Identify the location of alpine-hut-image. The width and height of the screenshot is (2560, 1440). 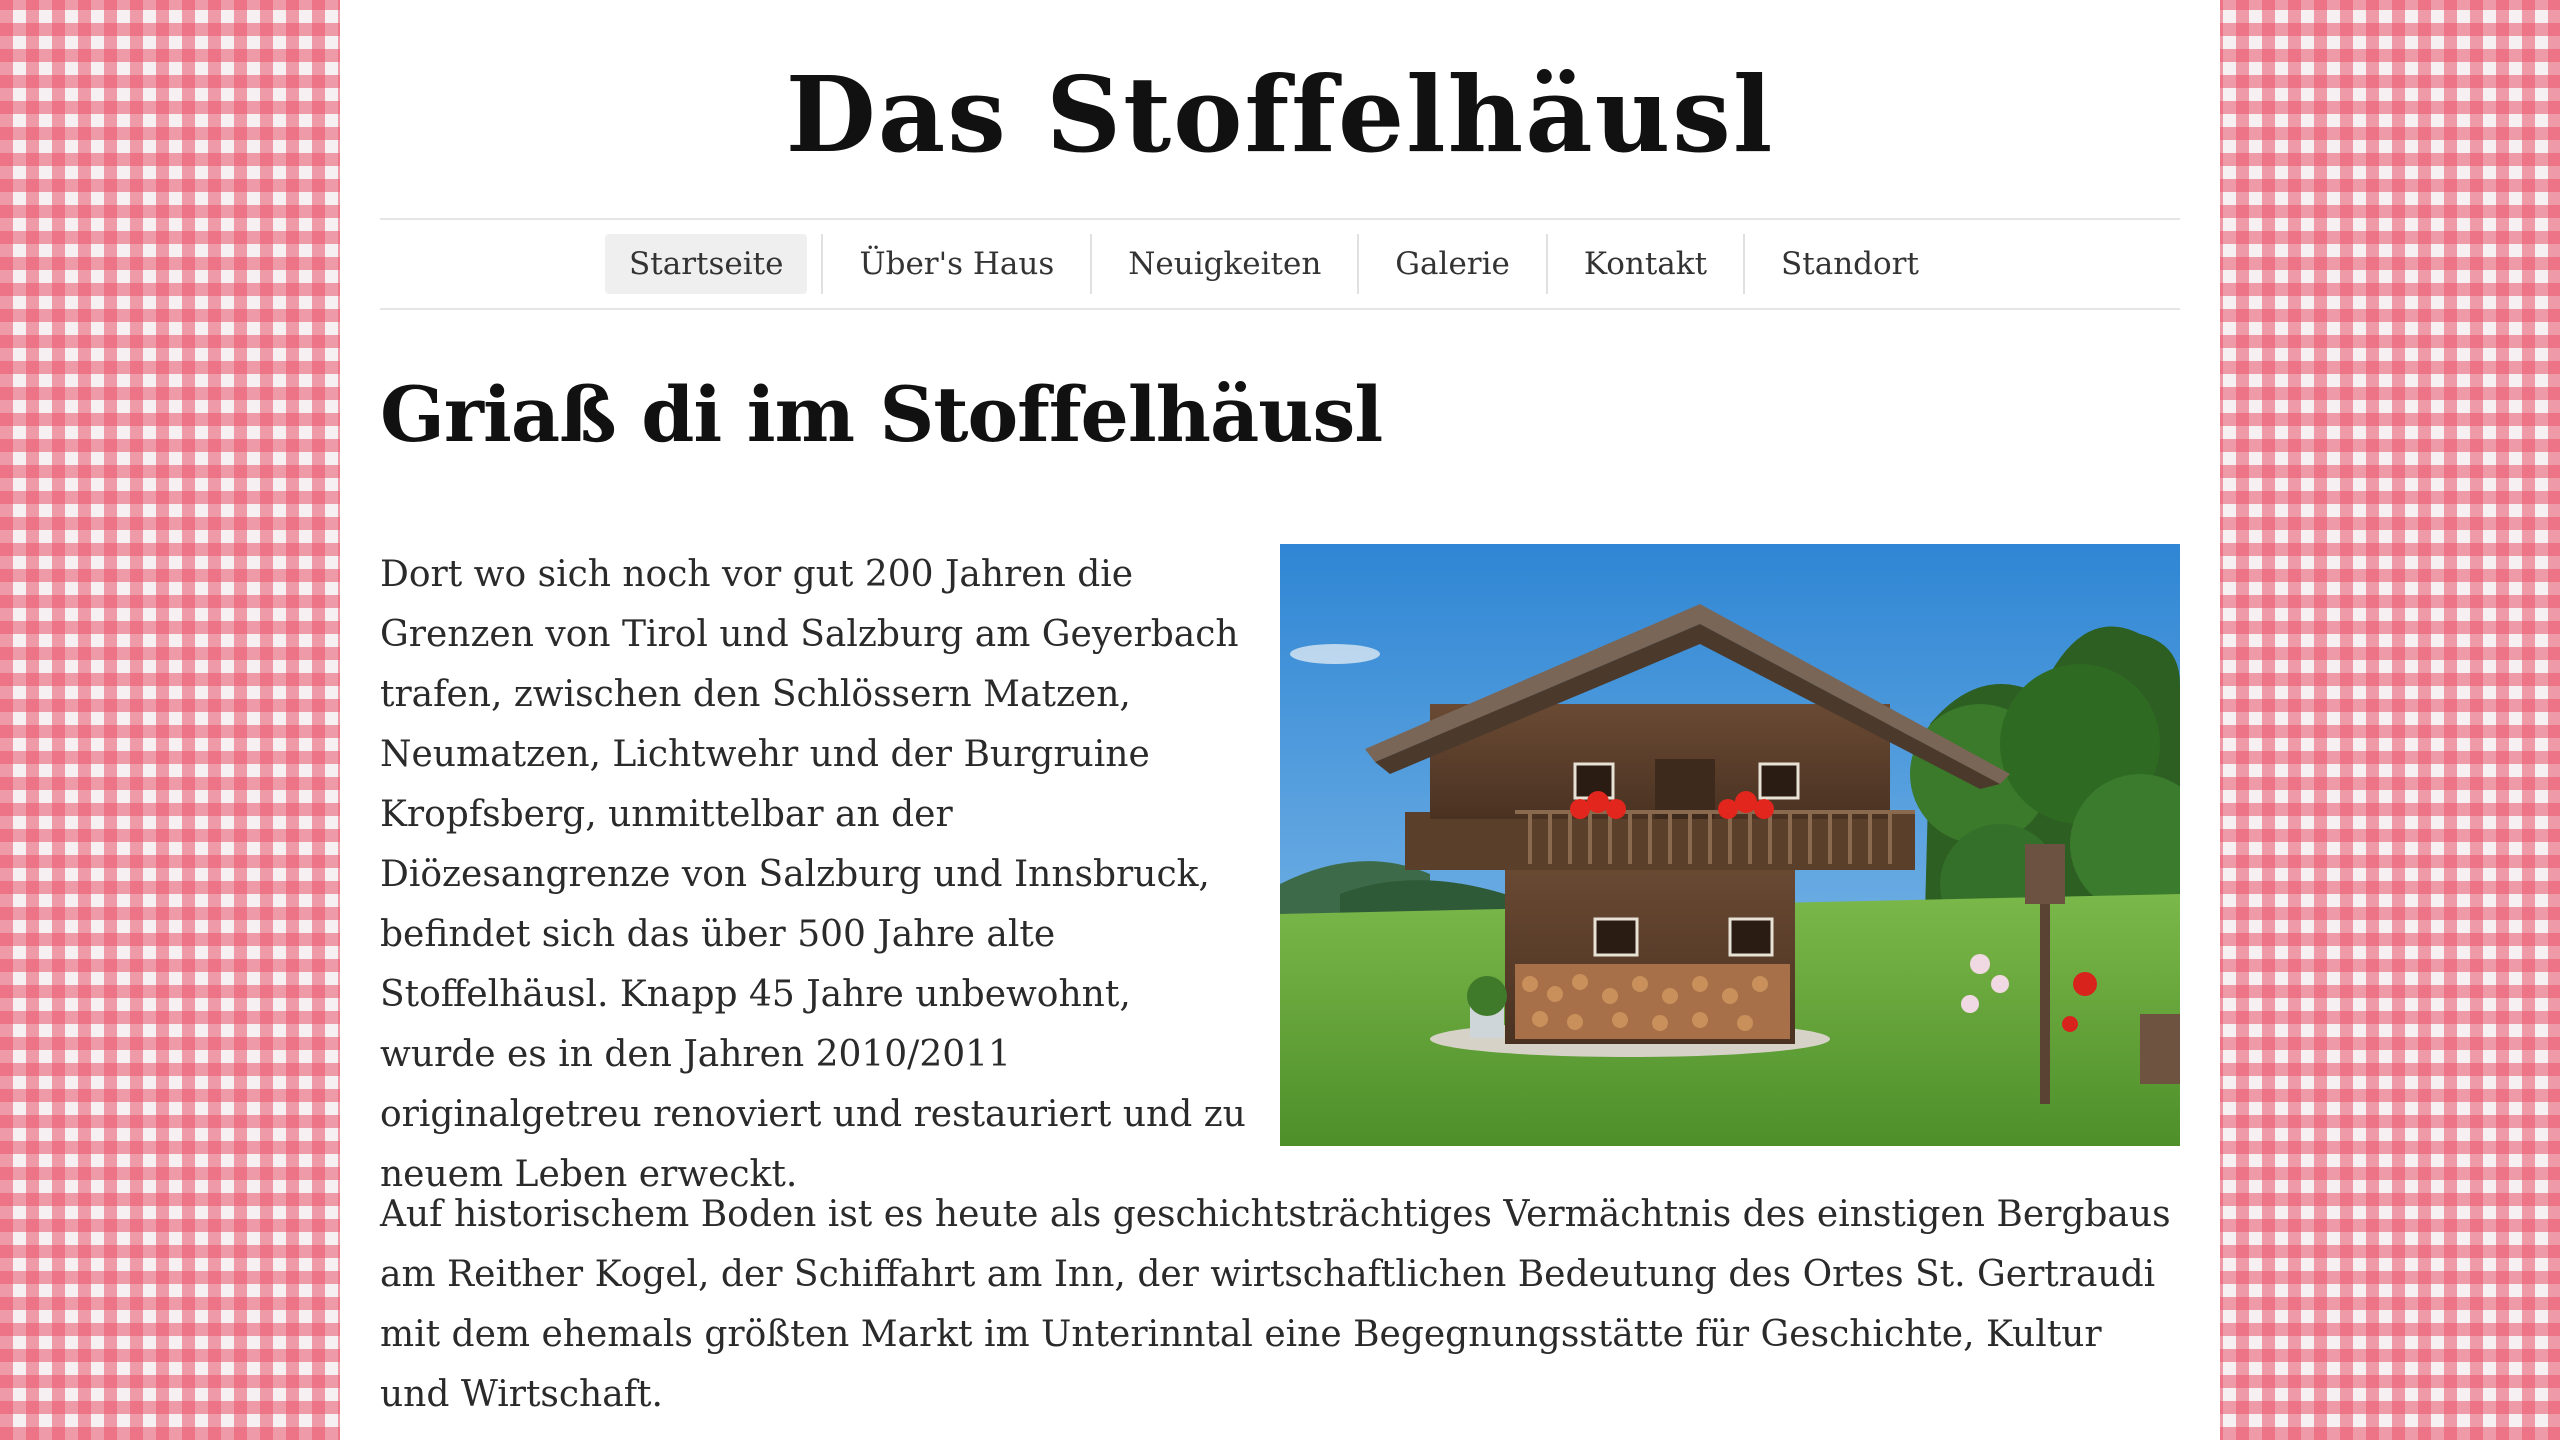
(1730, 845).